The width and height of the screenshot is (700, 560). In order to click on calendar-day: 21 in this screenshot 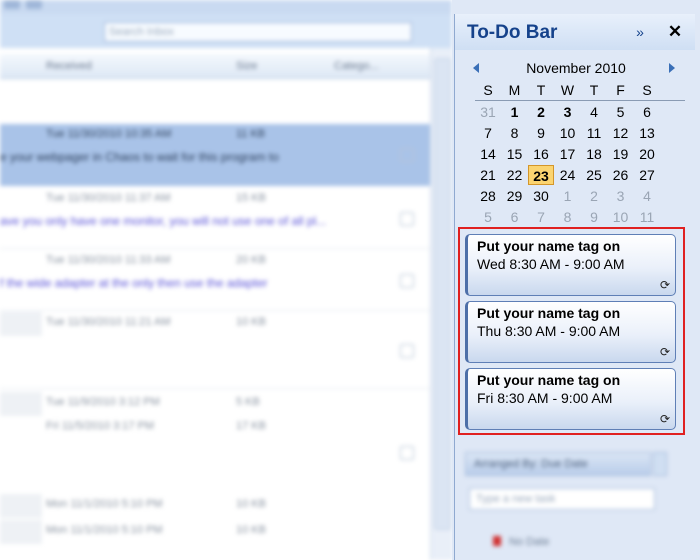, I will do `click(488, 175)`.